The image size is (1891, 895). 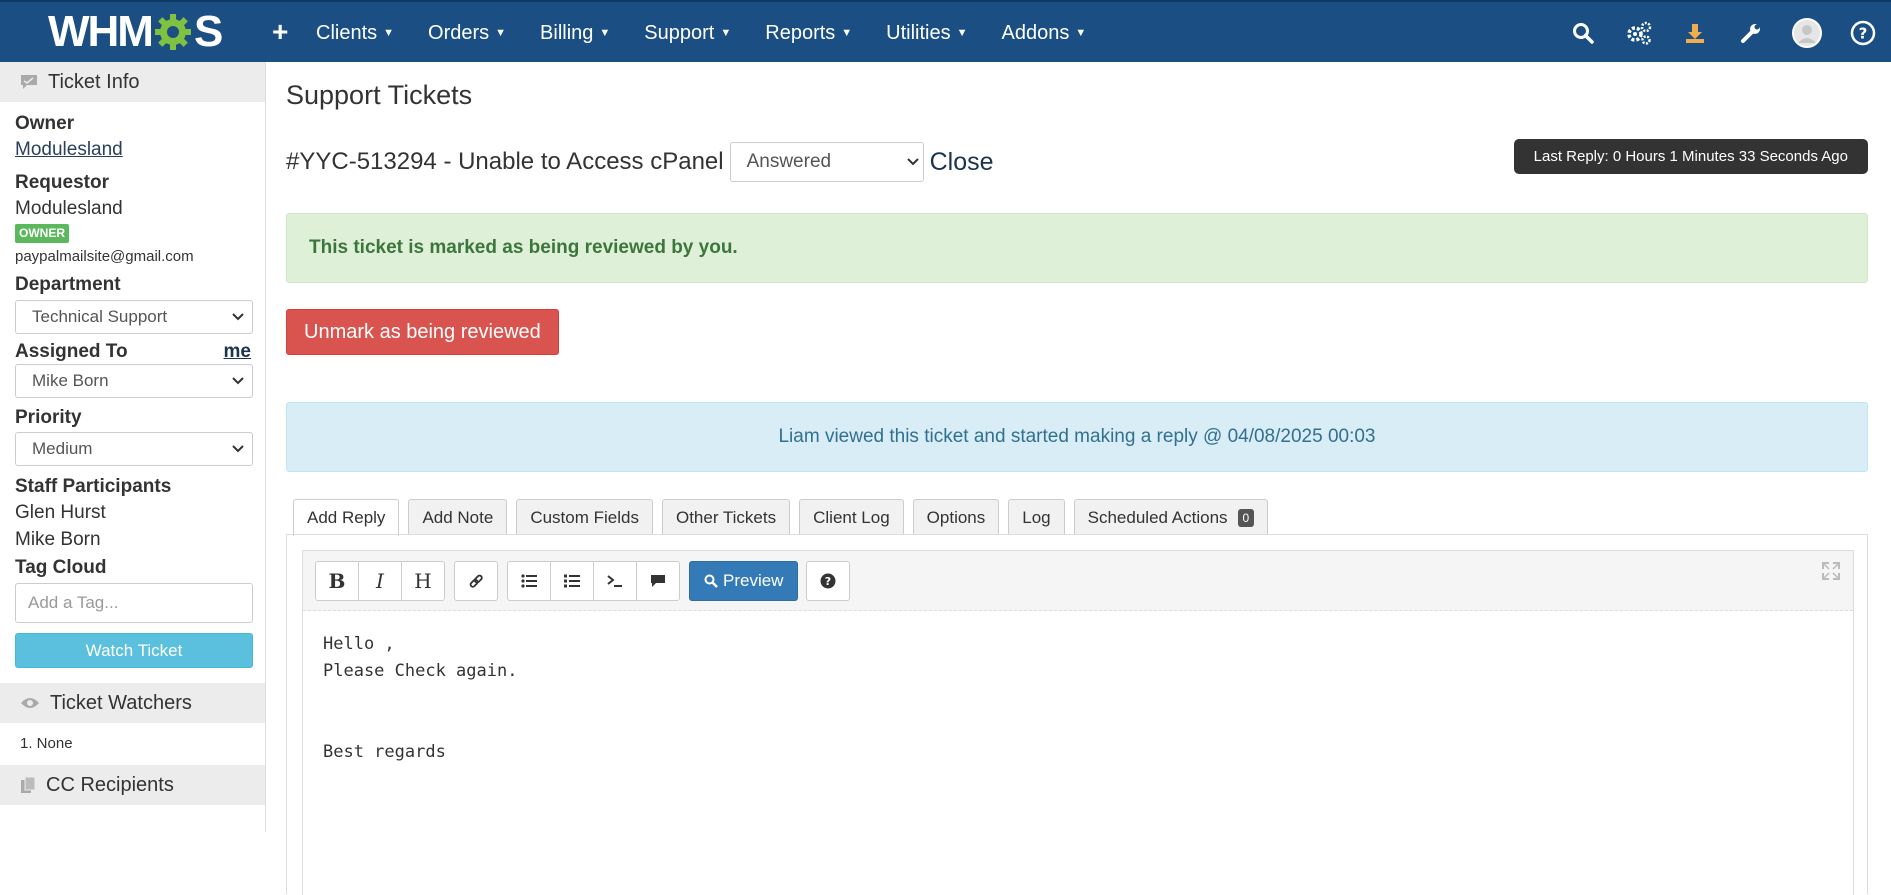 I want to click on assigned-to-value: Mike Born, so click(x=70, y=380).